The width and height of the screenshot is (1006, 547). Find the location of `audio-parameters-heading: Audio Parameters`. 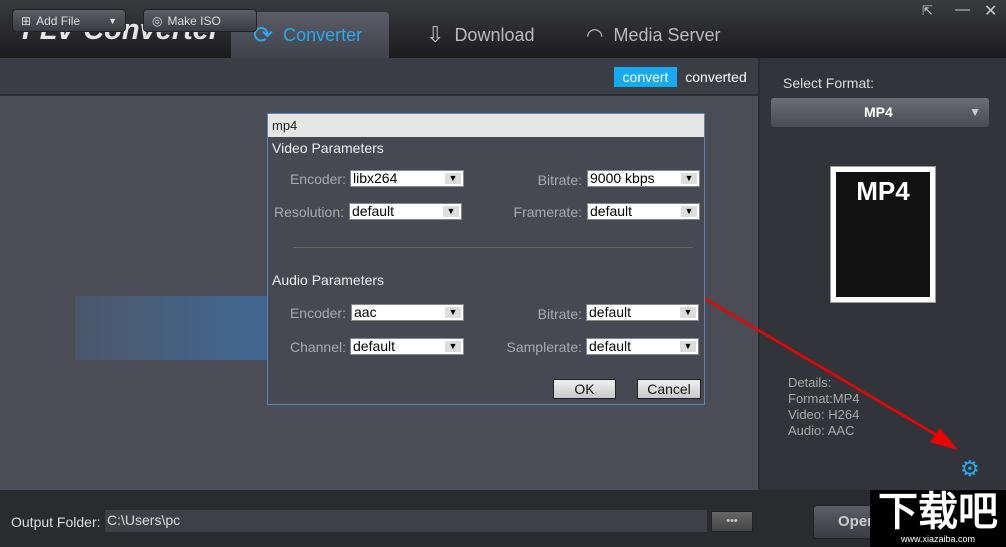

audio-parameters-heading: Audio Parameters is located at coordinates (328, 280).